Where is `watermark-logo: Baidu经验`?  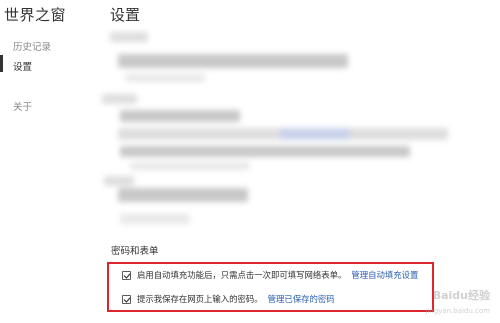
watermark-logo: Baidu经验 is located at coordinates (461, 295).